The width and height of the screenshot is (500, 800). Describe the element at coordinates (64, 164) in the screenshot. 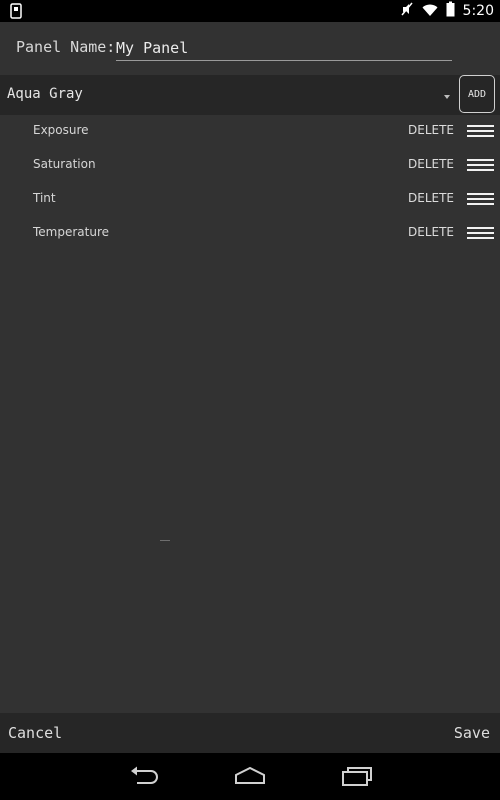

I see `adjustment-label-saturation: Saturation` at that location.